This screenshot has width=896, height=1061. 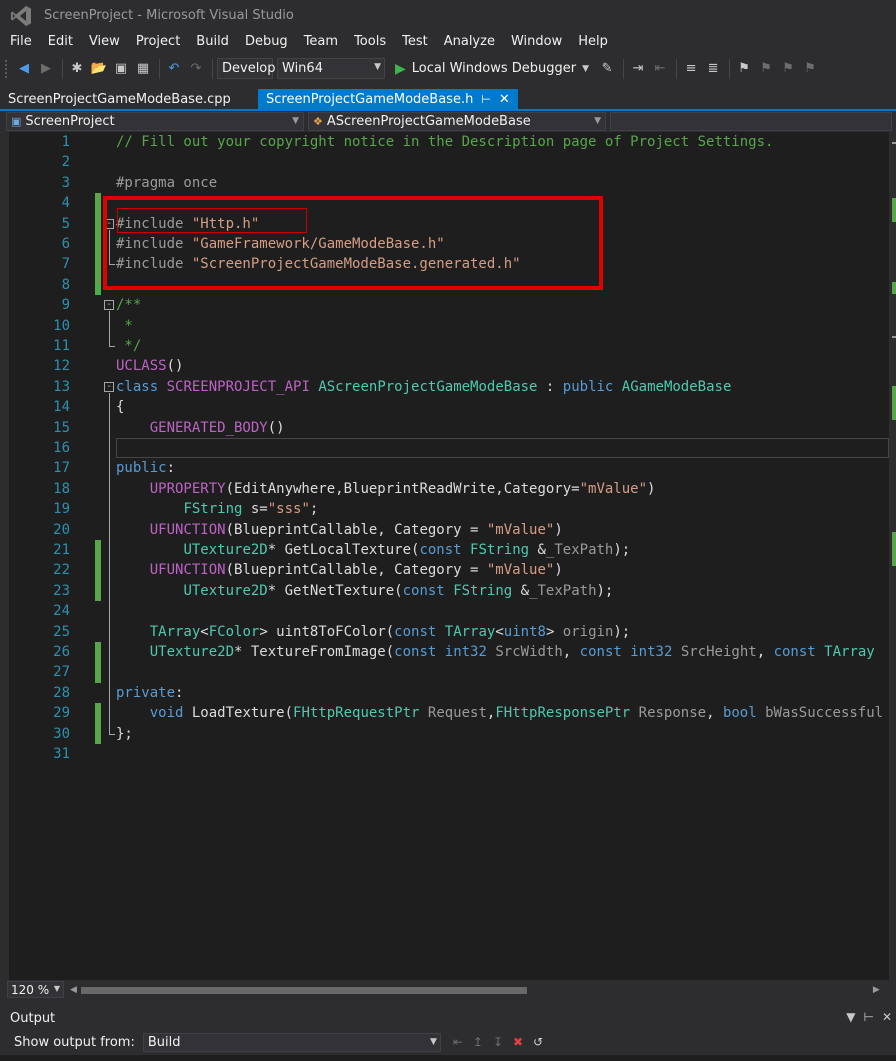 I want to click on menu-debug: Debug, so click(x=266, y=41).